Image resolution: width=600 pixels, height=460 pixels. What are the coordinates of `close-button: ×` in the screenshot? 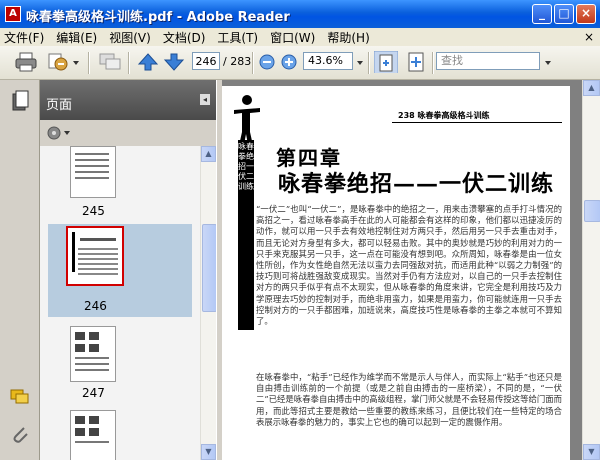 It's located at (586, 14).